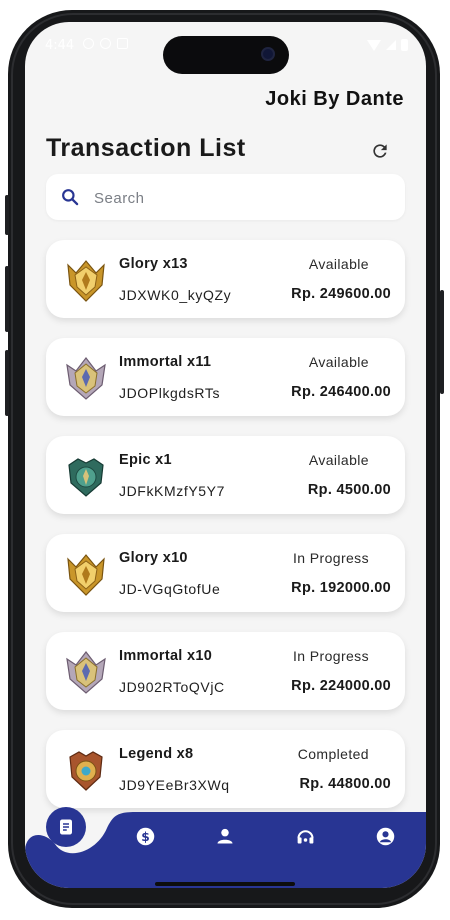 This screenshot has height=920, width=450. I want to click on transaction-code: JDFkKMzfY5Y7, so click(172, 491).